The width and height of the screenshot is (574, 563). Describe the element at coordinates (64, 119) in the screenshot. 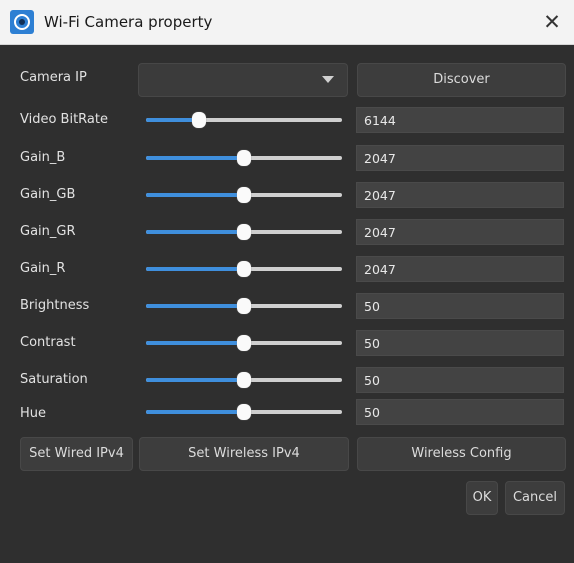

I see `slider-label-video-bitrate: Video BitRate` at that location.